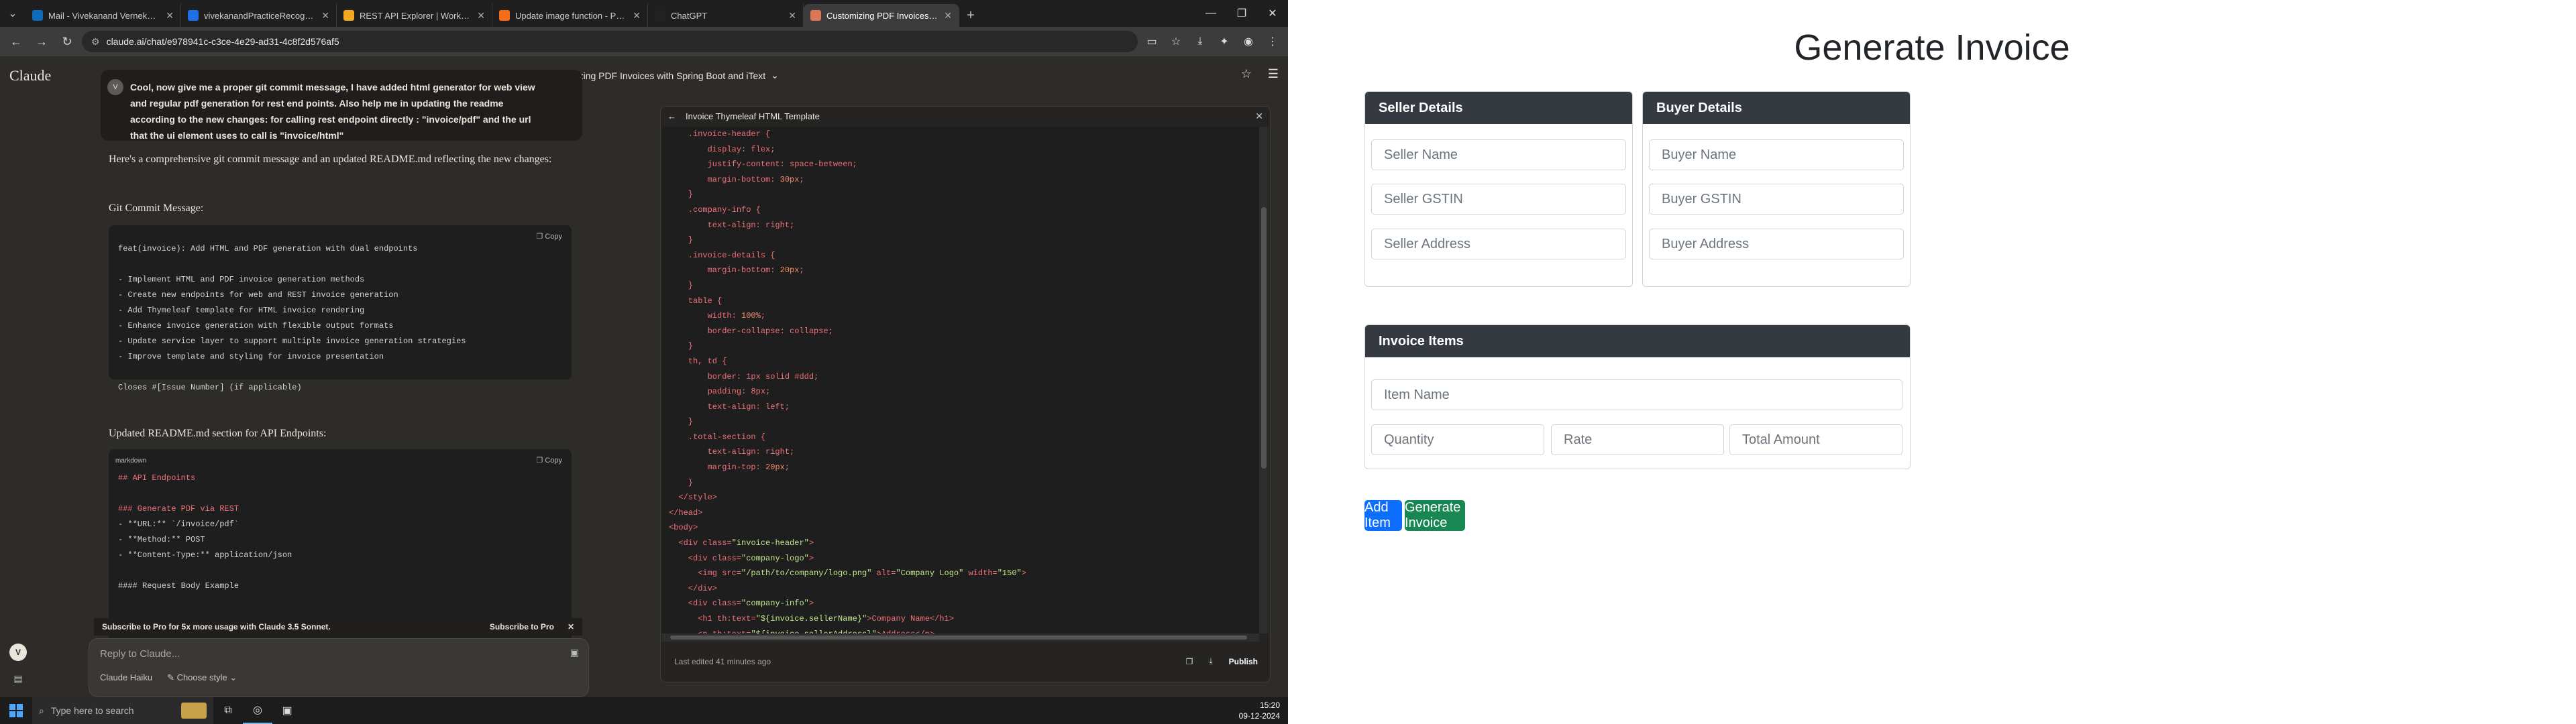  Describe the element at coordinates (202, 677) in the screenshot. I see `style-selector: ✎ Choose style ⌄` at that location.